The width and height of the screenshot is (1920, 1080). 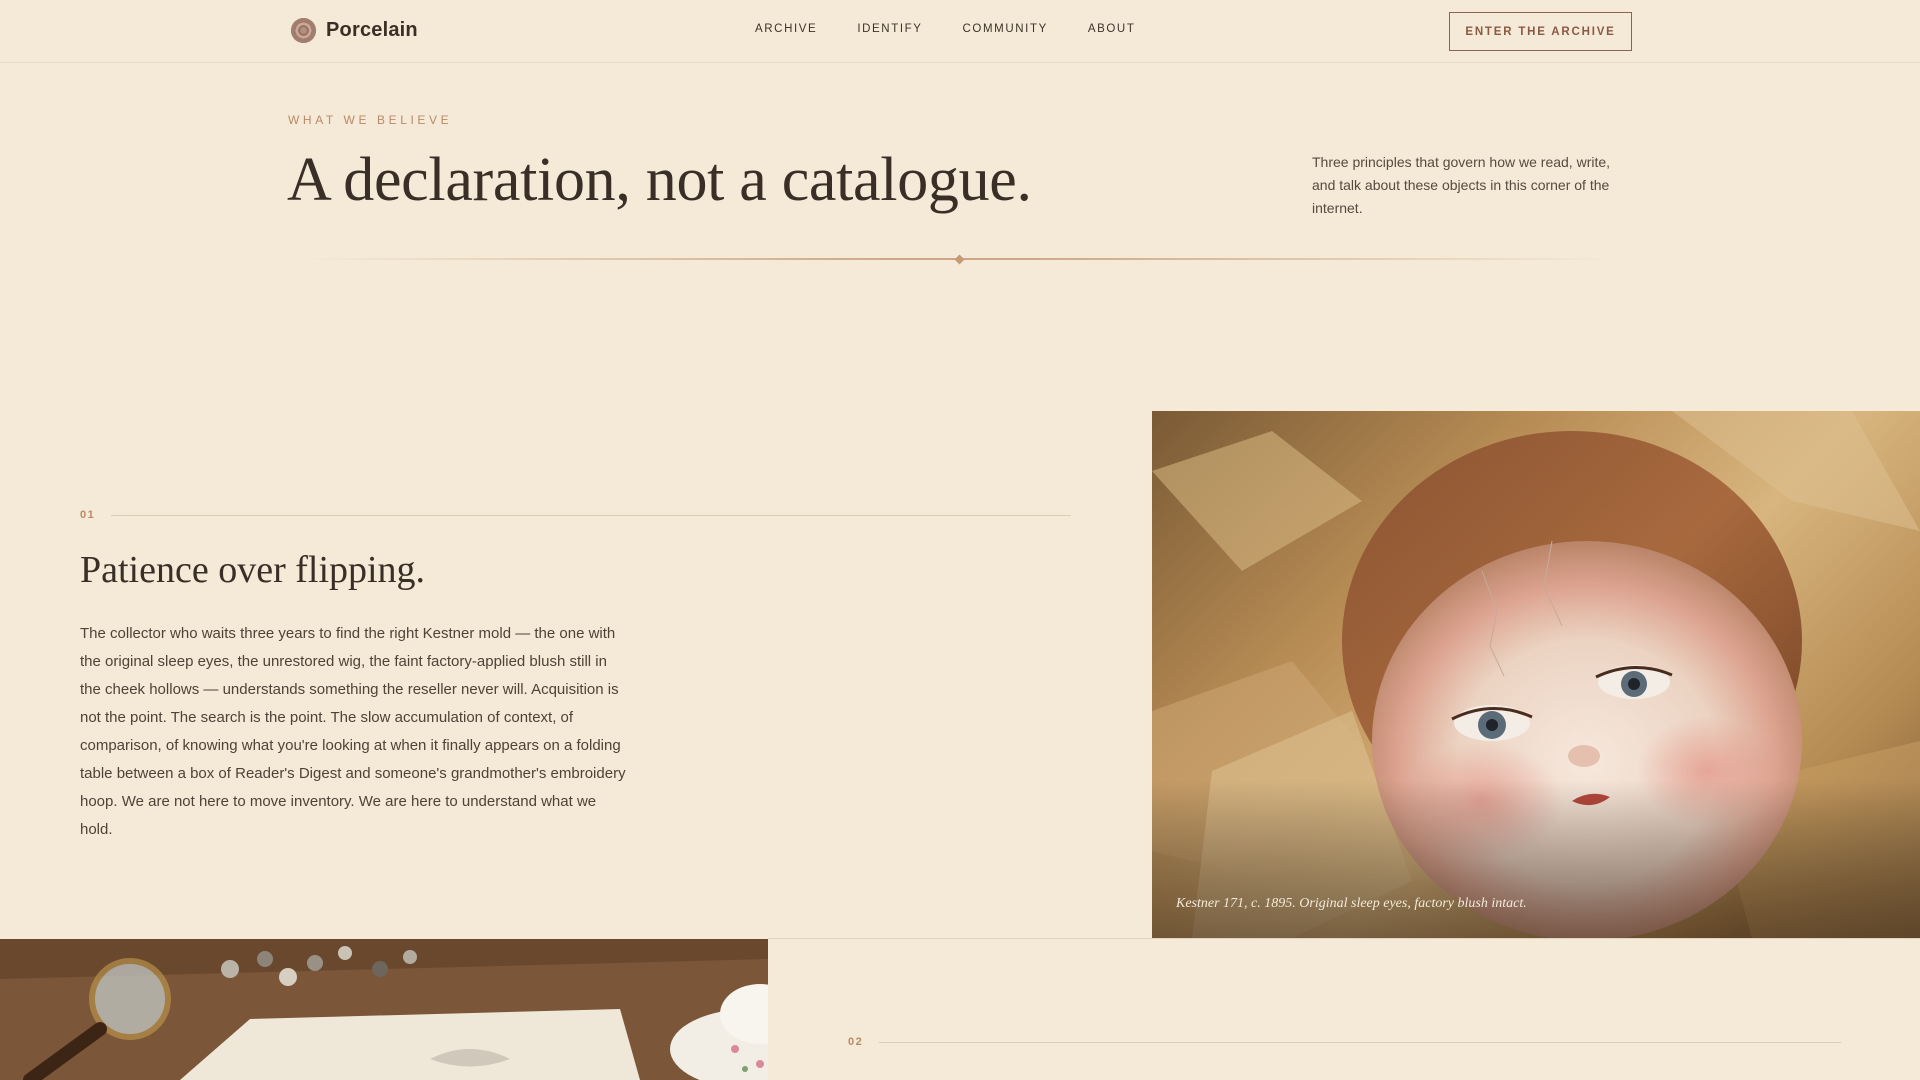 I want to click on principle-title: Patience over flipping., so click(x=253, y=570).